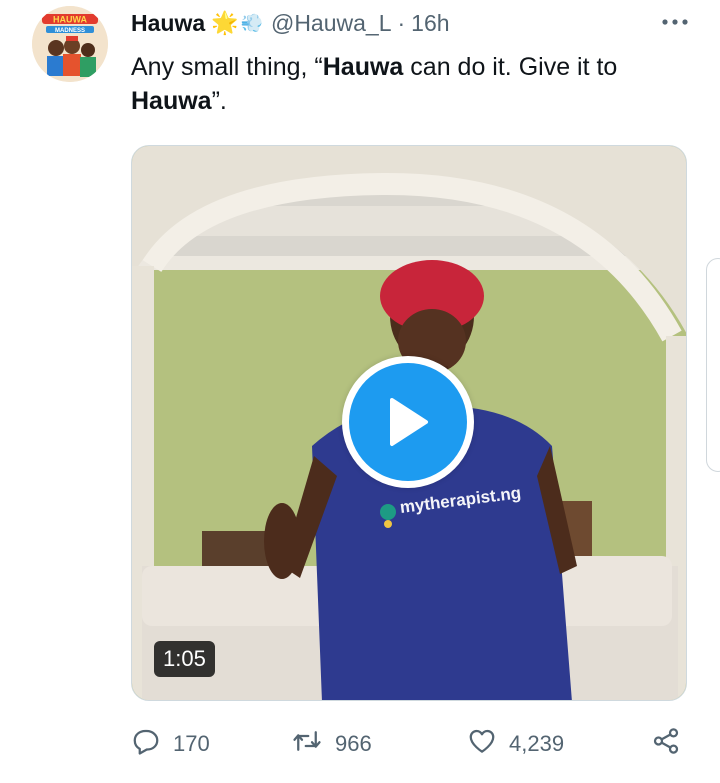 Image resolution: width=720 pixels, height=783 pixels. I want to click on reply-icon, so click(146, 744).